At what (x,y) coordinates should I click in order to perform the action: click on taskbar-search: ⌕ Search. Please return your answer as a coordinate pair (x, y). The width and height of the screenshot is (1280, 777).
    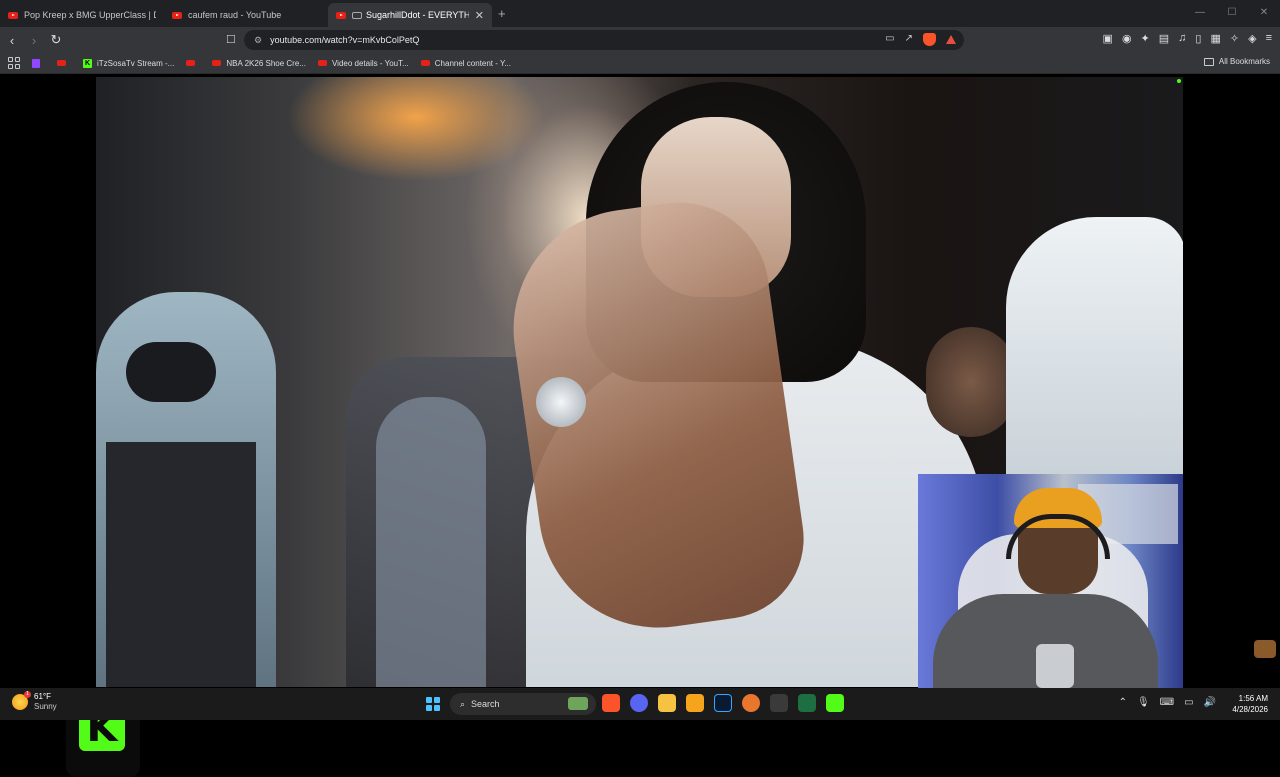
    Looking at the image, I should click on (523, 704).